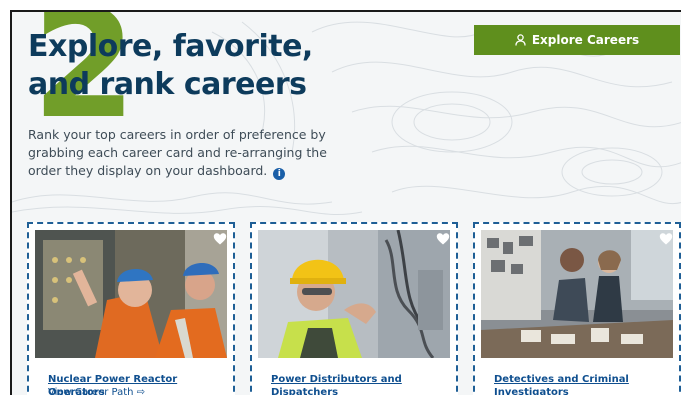 This screenshot has width=681, height=395. What do you see at coordinates (585, 40) in the screenshot?
I see `explore-careers-label: Explore Careers` at bounding box center [585, 40].